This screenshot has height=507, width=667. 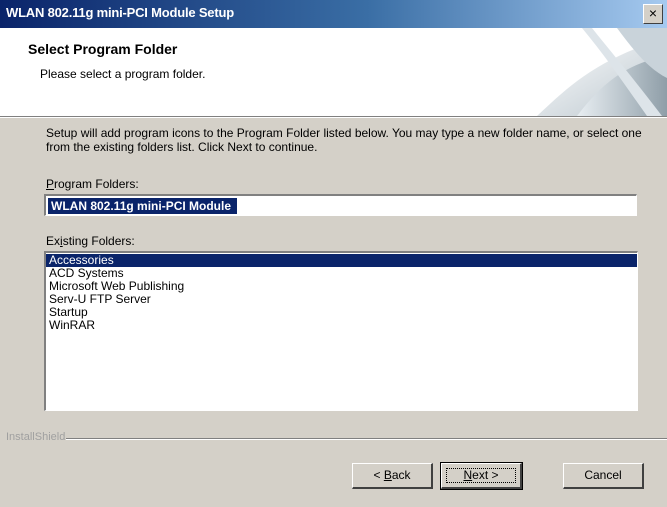 What do you see at coordinates (120, 12) in the screenshot?
I see `window-title: WLAN 802.11g mini-PCI Module Setup` at bounding box center [120, 12].